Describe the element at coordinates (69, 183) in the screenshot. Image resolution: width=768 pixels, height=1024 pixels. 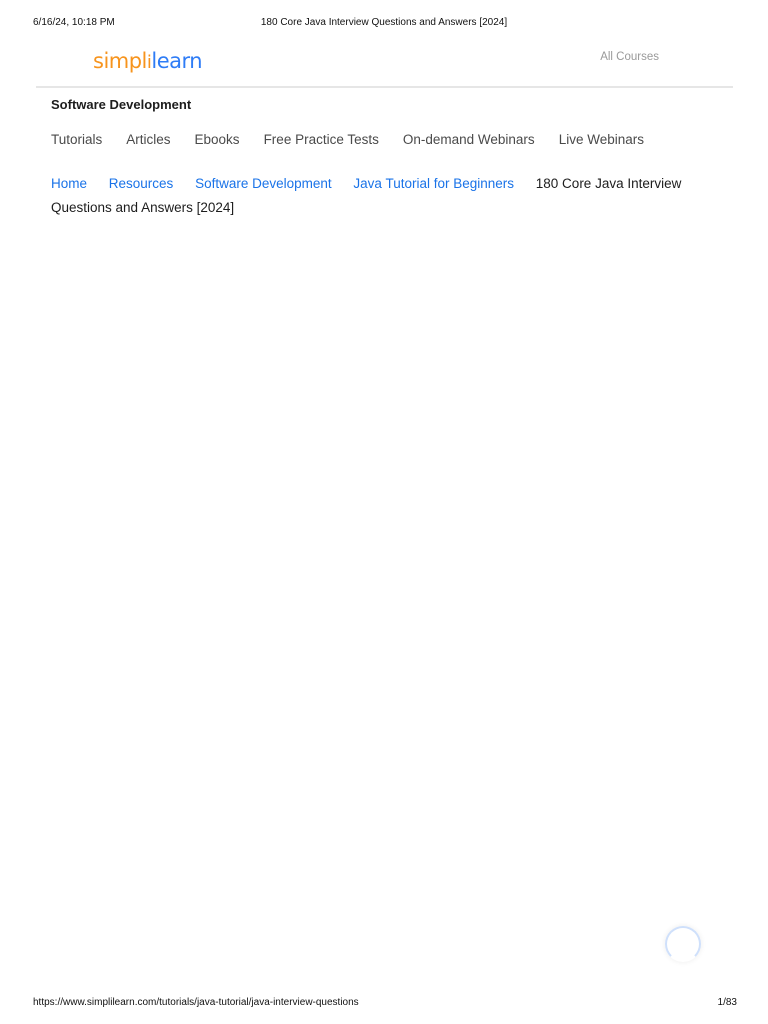
I see `breadcrumb-home: Home` at that location.